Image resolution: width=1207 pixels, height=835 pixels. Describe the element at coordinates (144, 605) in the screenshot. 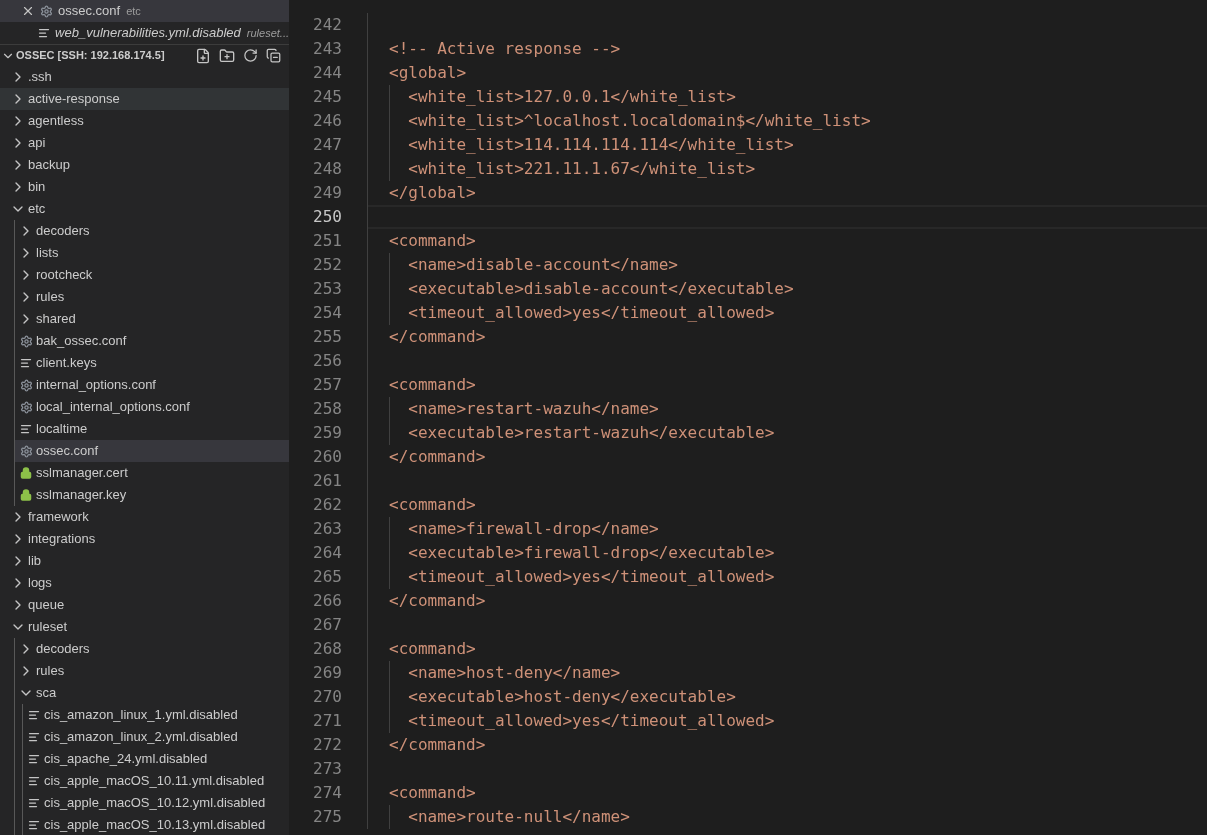

I see `tree-item: queue` at that location.